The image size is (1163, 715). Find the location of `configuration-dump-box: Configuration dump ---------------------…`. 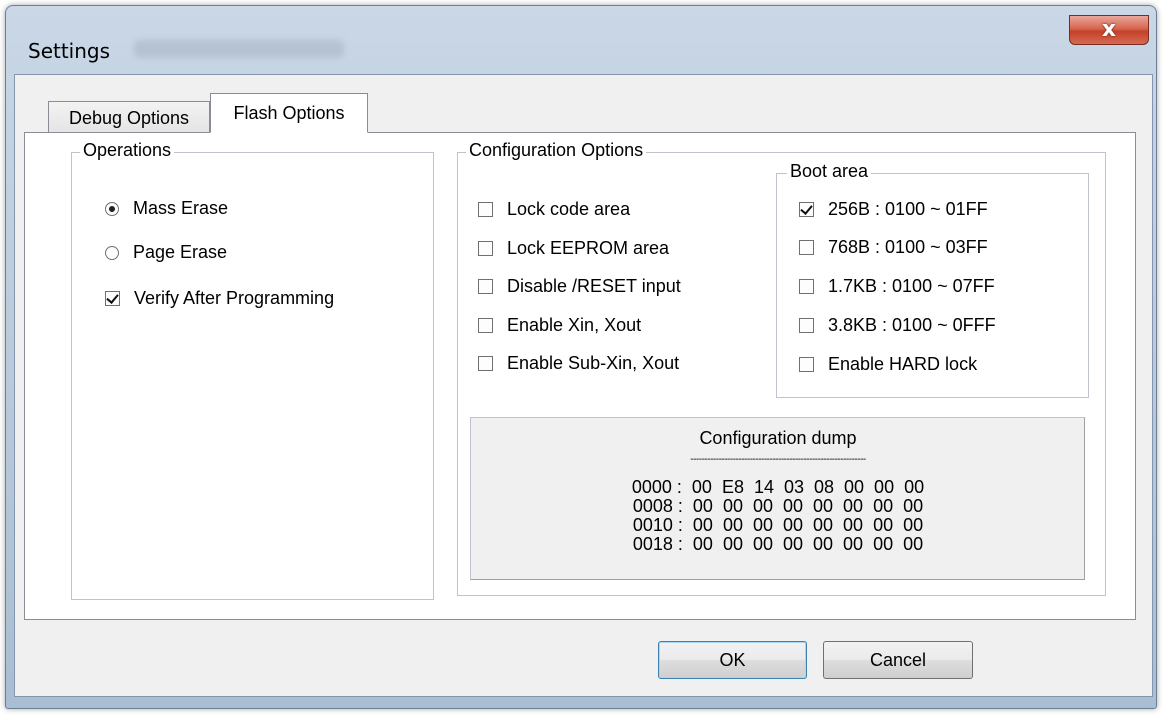

configuration-dump-box: Configuration dump ---------------------… is located at coordinates (778, 499).